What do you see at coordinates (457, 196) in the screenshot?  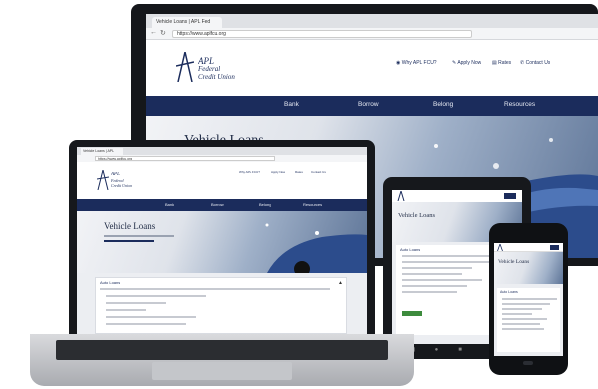 I see `tablet-site-header` at bounding box center [457, 196].